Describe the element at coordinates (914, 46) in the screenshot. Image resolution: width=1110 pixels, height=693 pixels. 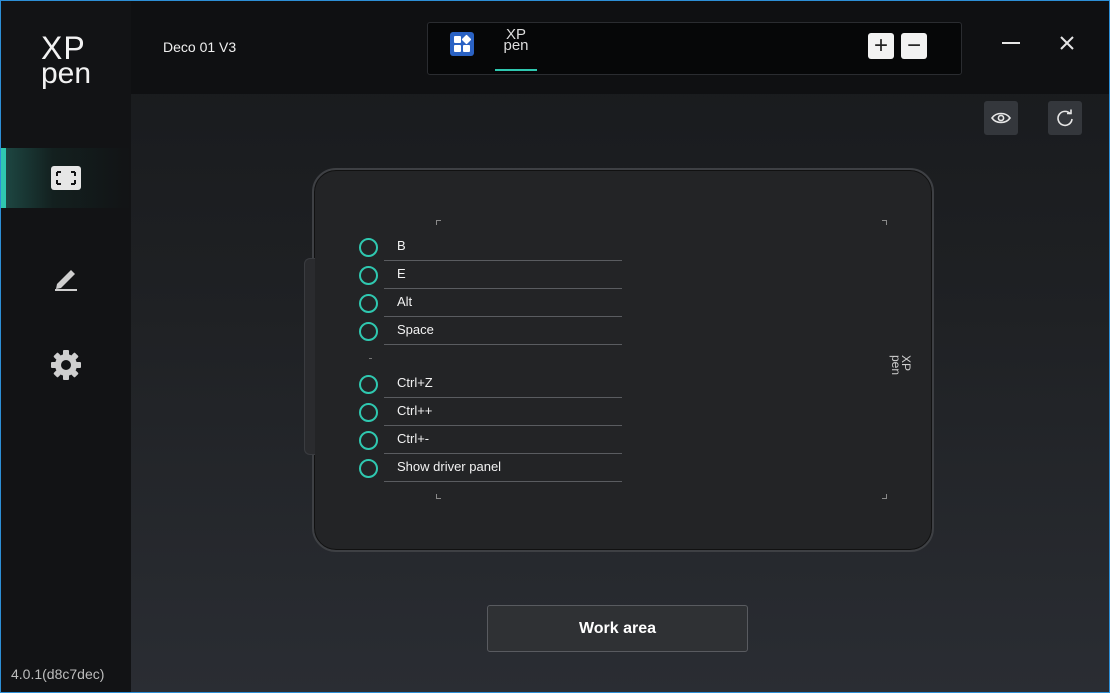
I see `remove-app-button: −` at that location.